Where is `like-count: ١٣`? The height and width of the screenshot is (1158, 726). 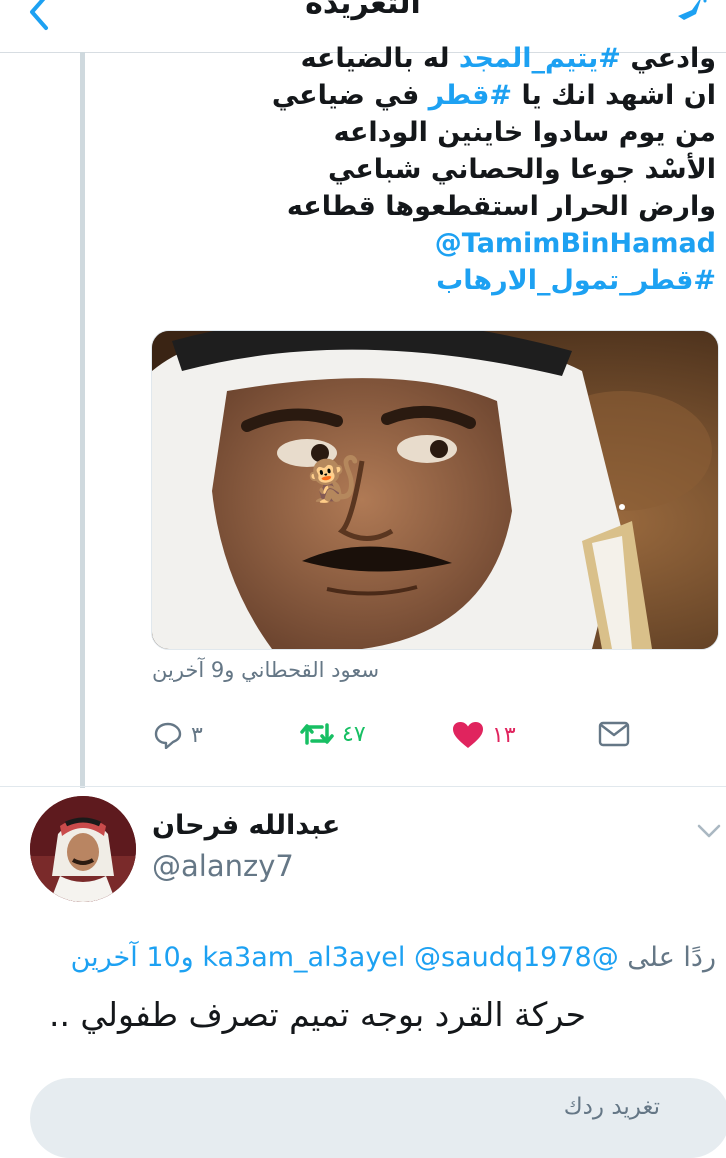
like-count: ١٣ is located at coordinates (504, 735).